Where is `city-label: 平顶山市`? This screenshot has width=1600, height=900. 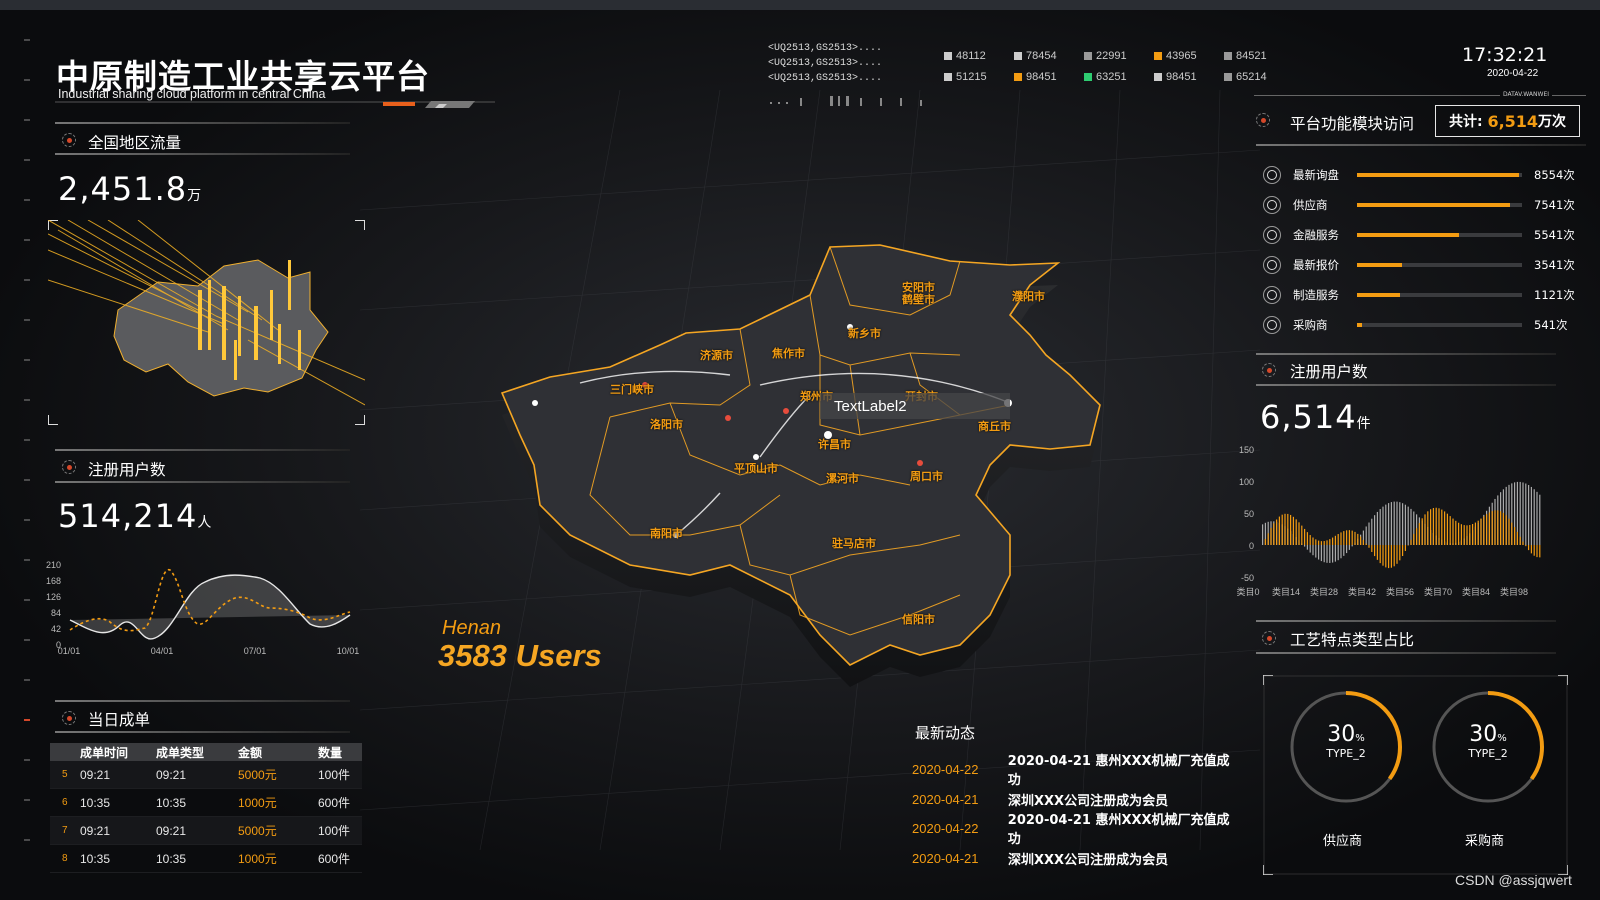
city-label: 平顶山市 is located at coordinates (756, 468).